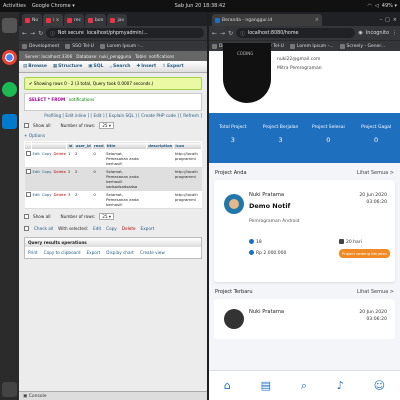  Describe the element at coordinates (387, 20) in the screenshot. I see `maximize-icon: □` at that location.